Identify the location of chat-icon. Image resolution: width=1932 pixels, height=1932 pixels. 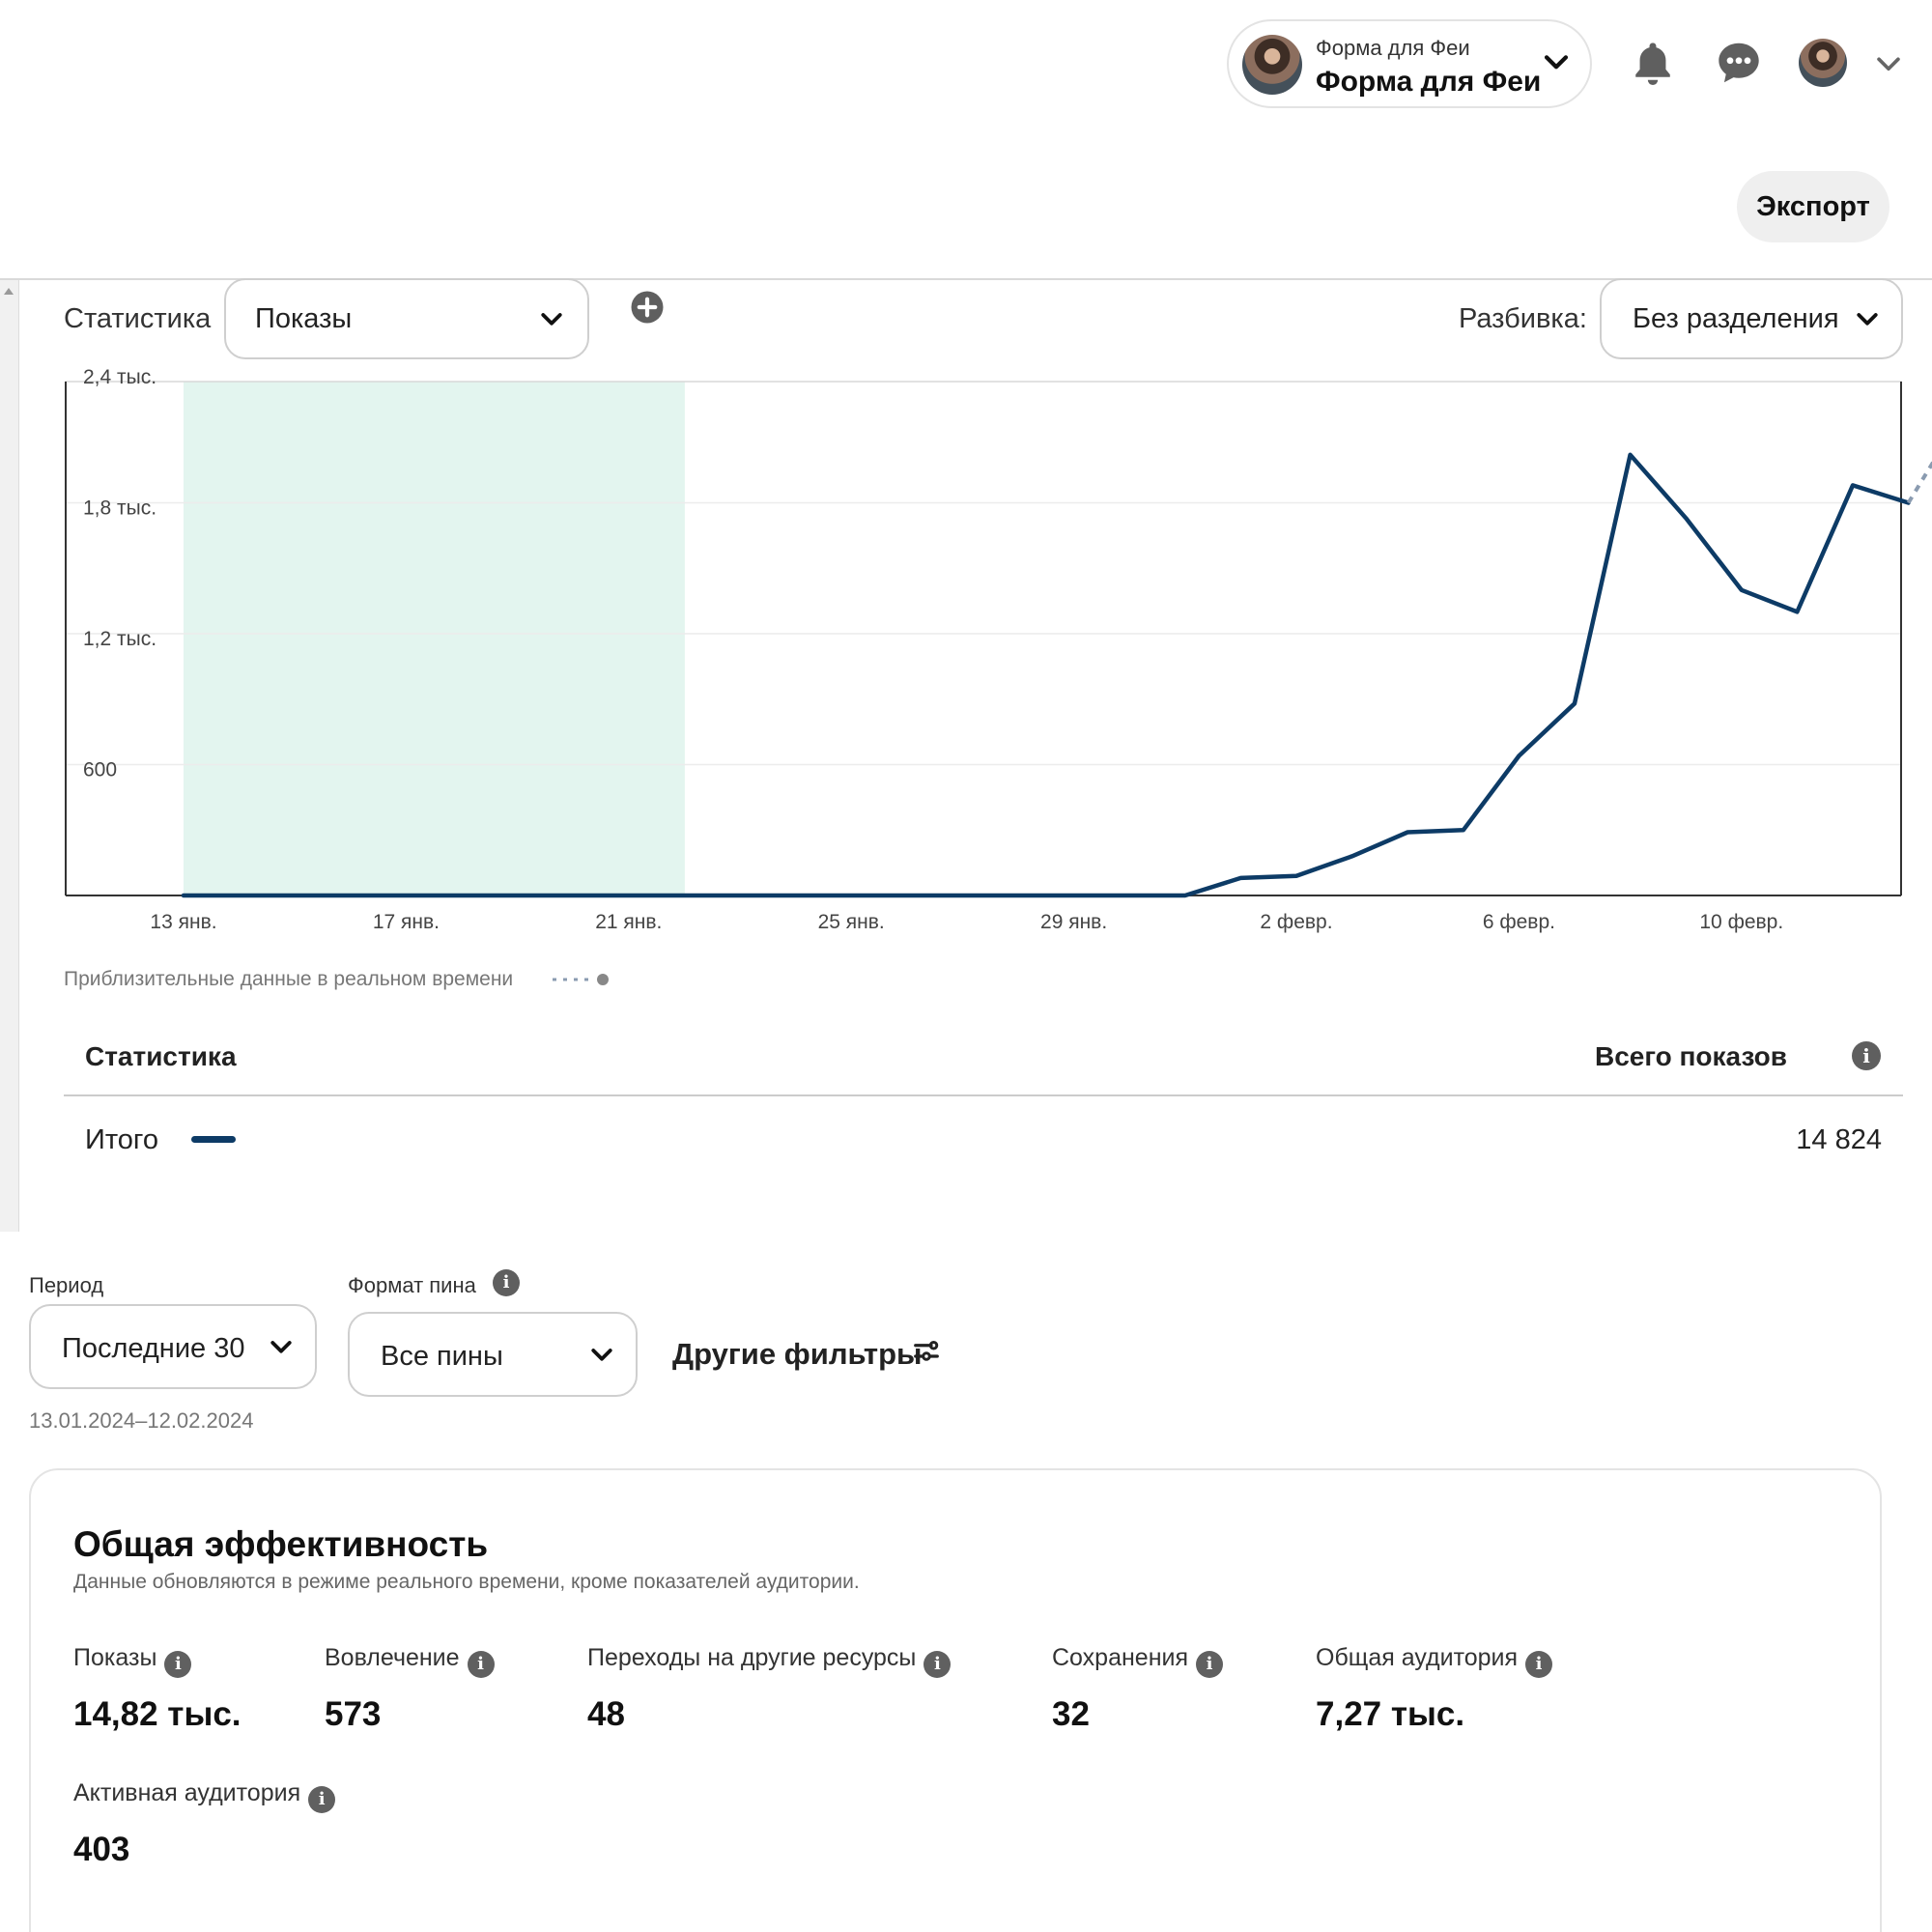
(1739, 63).